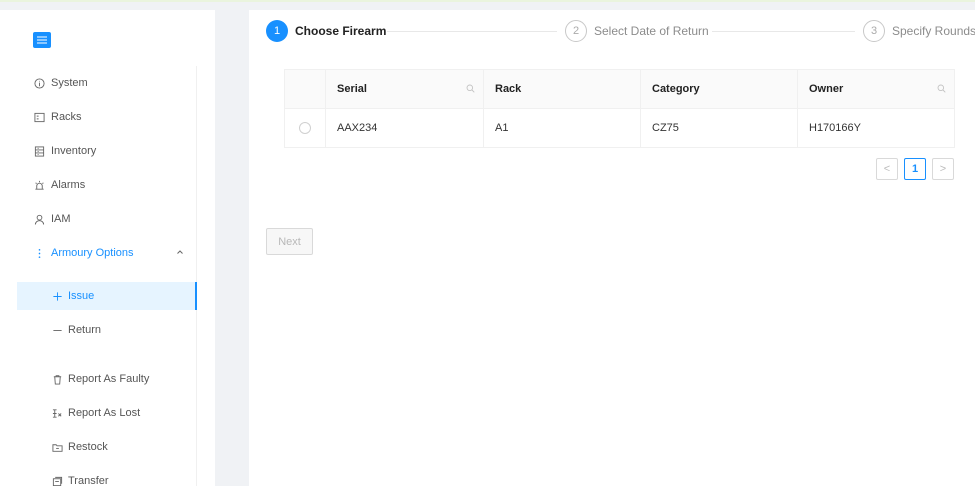 The width and height of the screenshot is (975, 486). What do you see at coordinates (651, 31) in the screenshot?
I see `step-title: Select Date of Return` at bounding box center [651, 31].